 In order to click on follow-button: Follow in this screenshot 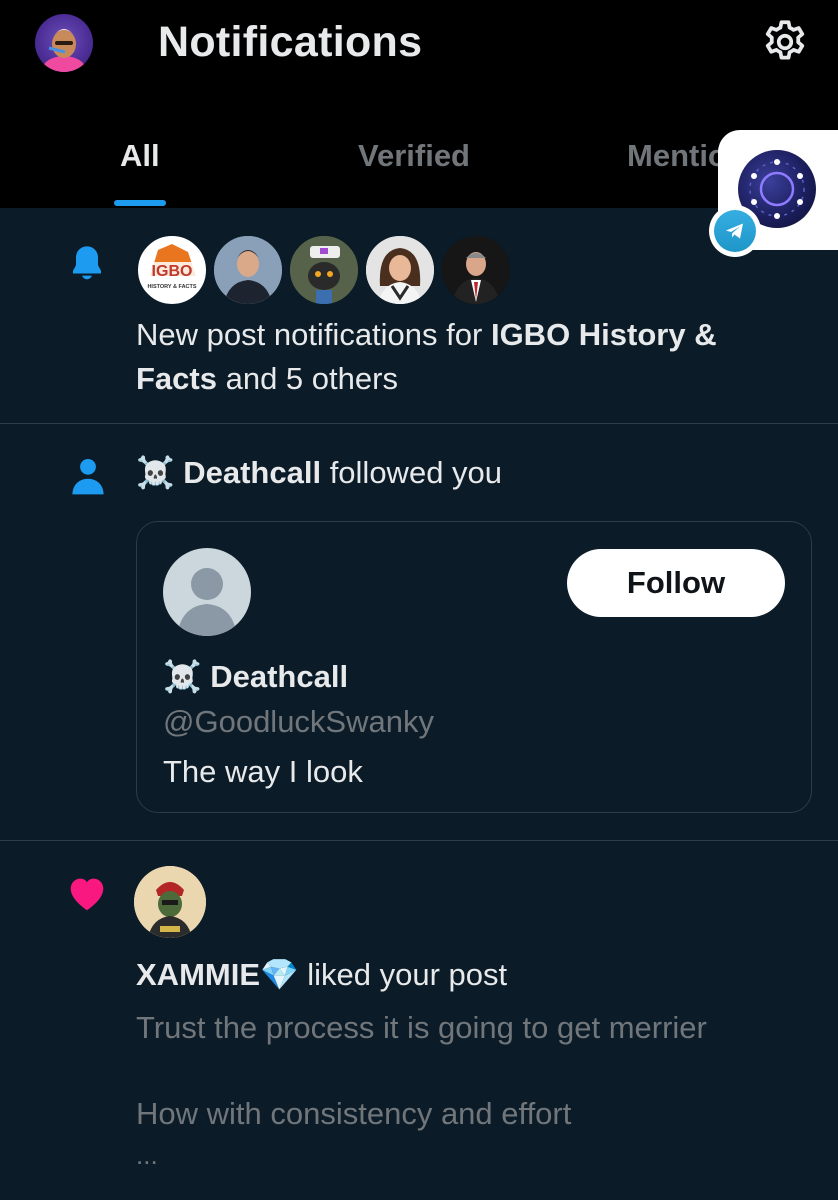, I will do `click(676, 583)`.